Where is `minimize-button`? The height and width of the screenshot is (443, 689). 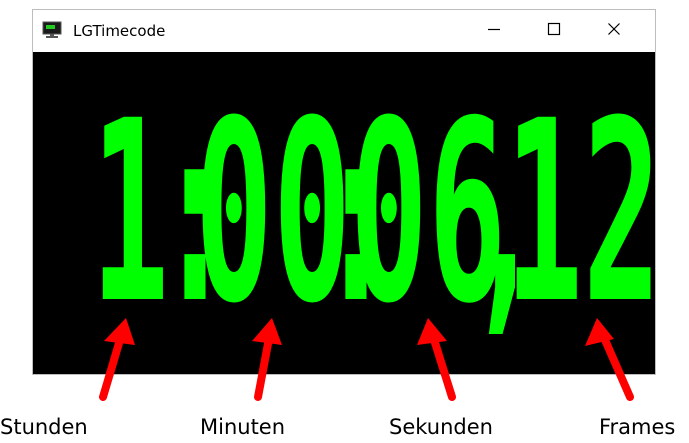
minimize-button is located at coordinates (494, 31).